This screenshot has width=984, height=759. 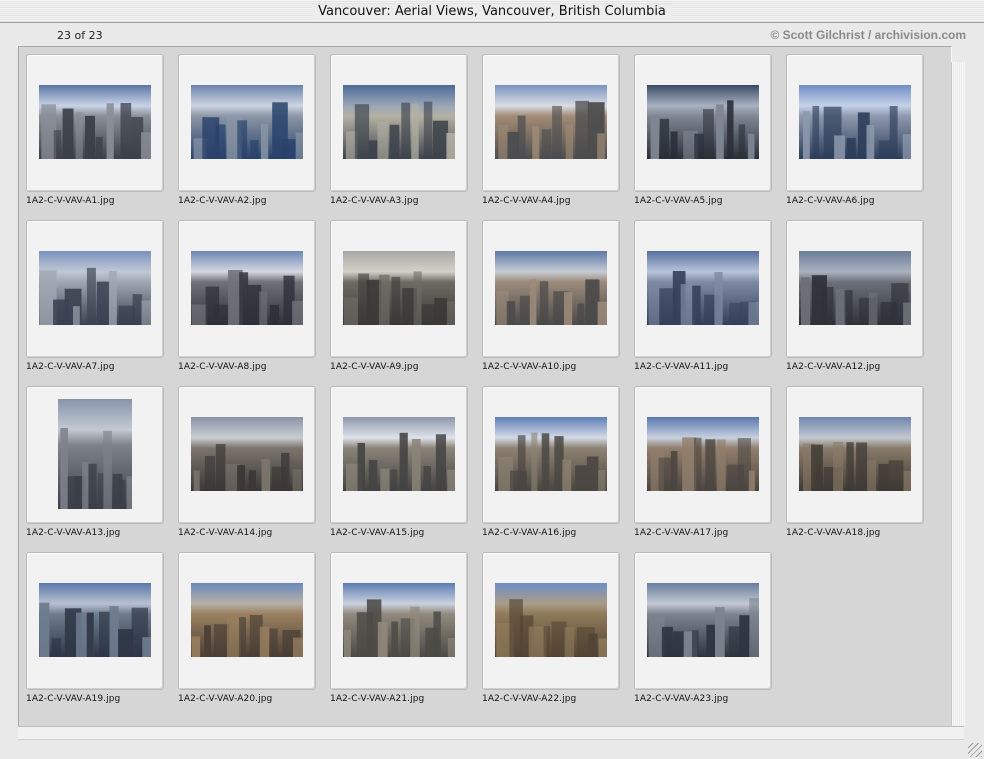 What do you see at coordinates (225, 533) in the screenshot?
I see `thumbnail-filename: 1A2-C-V-VAV-A14.jpg` at bounding box center [225, 533].